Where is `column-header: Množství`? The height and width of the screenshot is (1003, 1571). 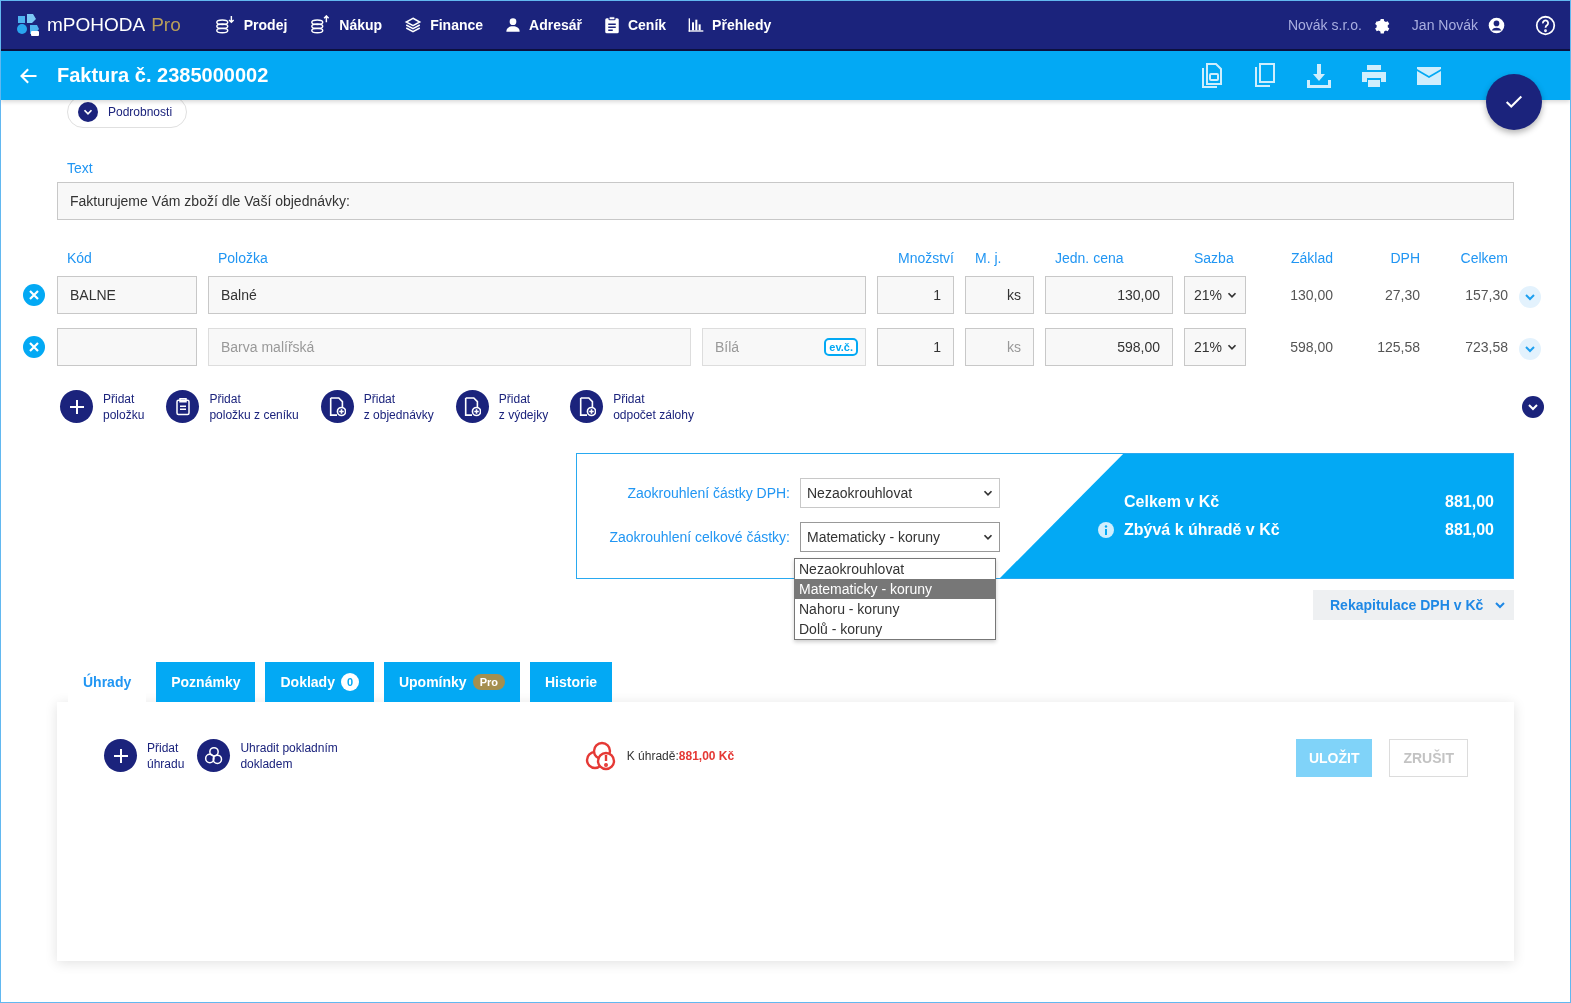 column-header: Množství is located at coordinates (925, 258).